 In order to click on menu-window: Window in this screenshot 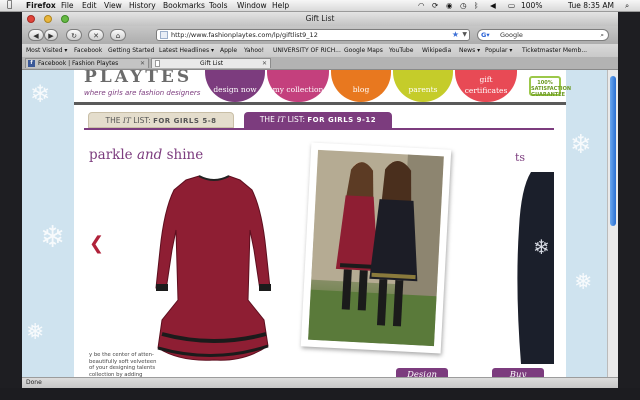, I will do `click(252, 5)`.